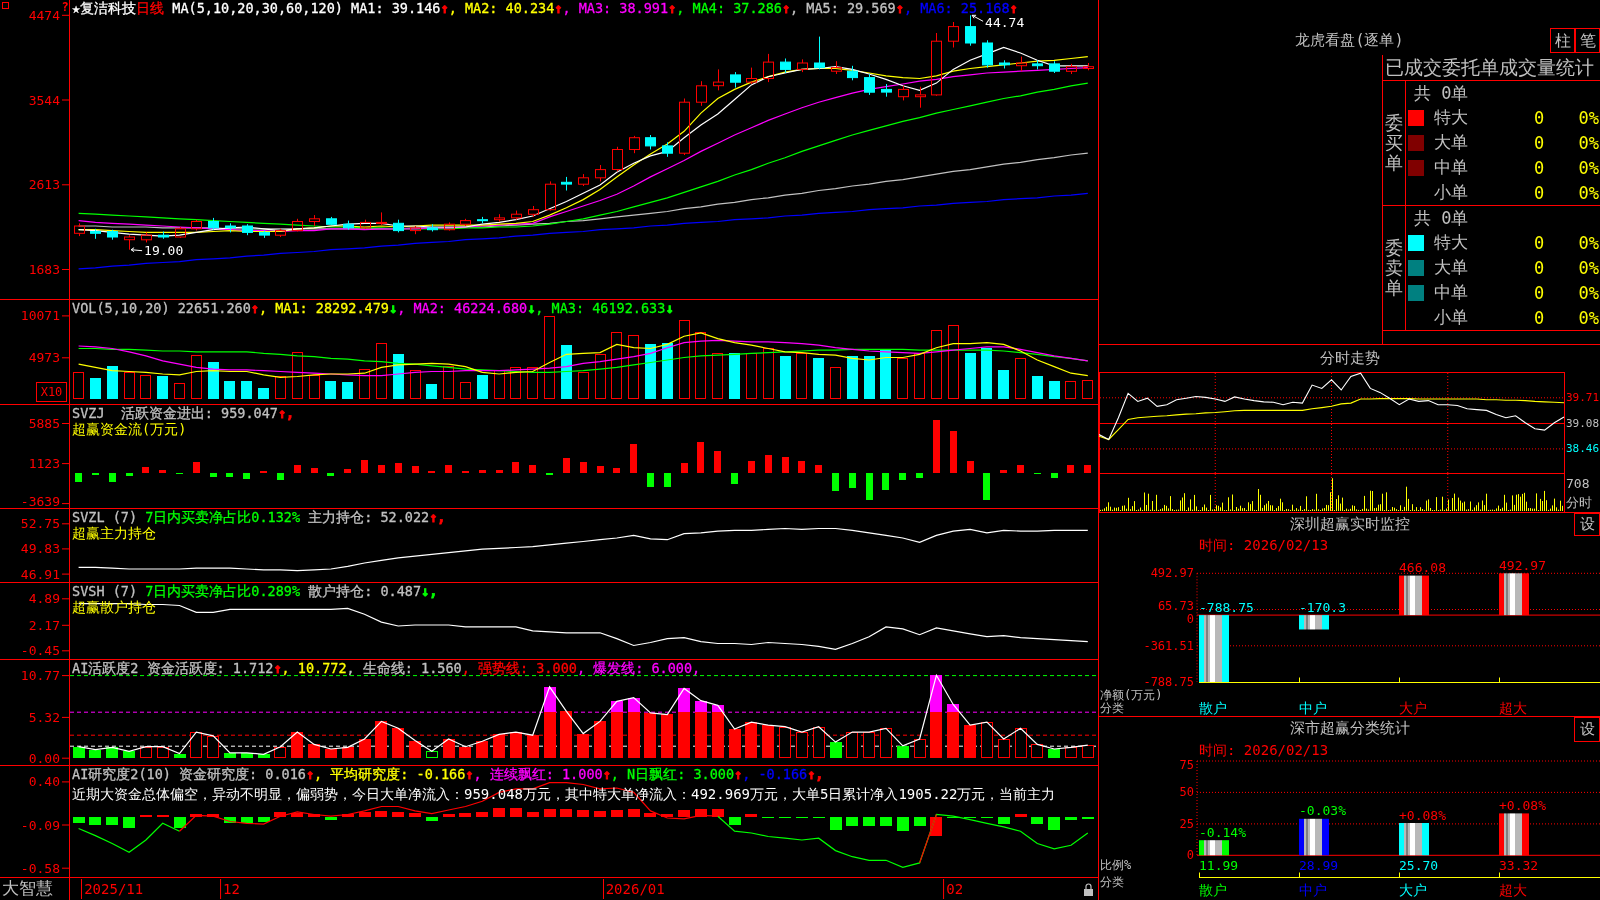  Describe the element at coordinates (1587, 40) in the screenshot. I see `view-mode-button: 笔` at that location.